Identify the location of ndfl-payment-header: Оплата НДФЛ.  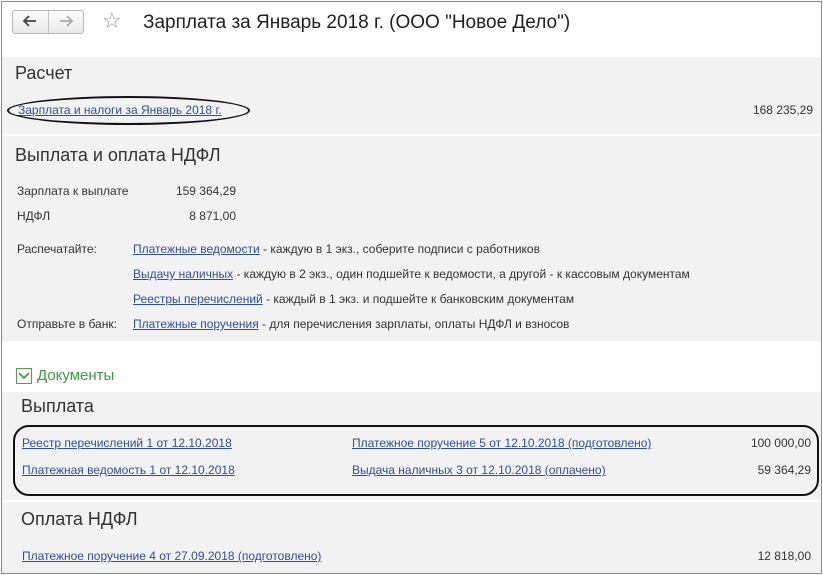
(79, 519).